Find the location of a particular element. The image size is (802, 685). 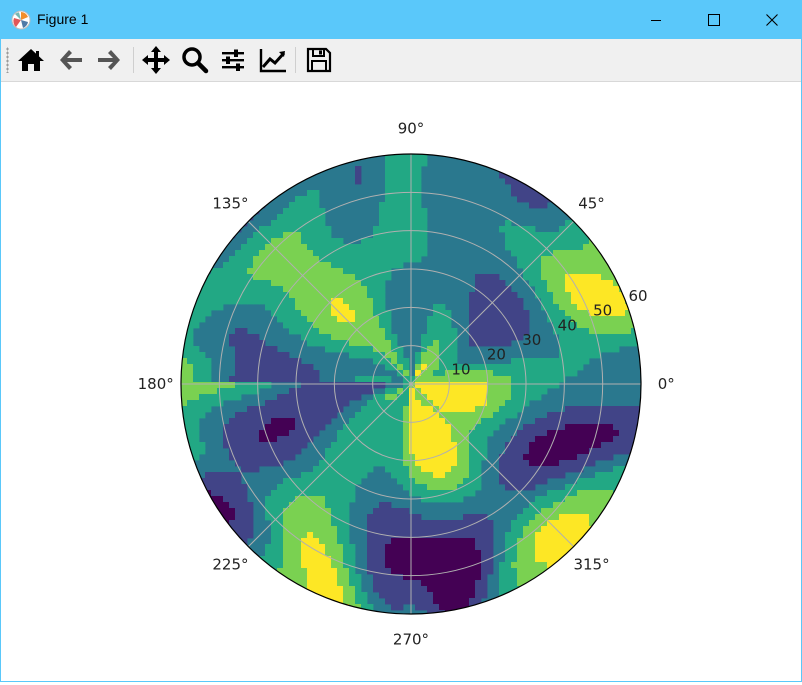

pan-button is located at coordinates (156, 60).